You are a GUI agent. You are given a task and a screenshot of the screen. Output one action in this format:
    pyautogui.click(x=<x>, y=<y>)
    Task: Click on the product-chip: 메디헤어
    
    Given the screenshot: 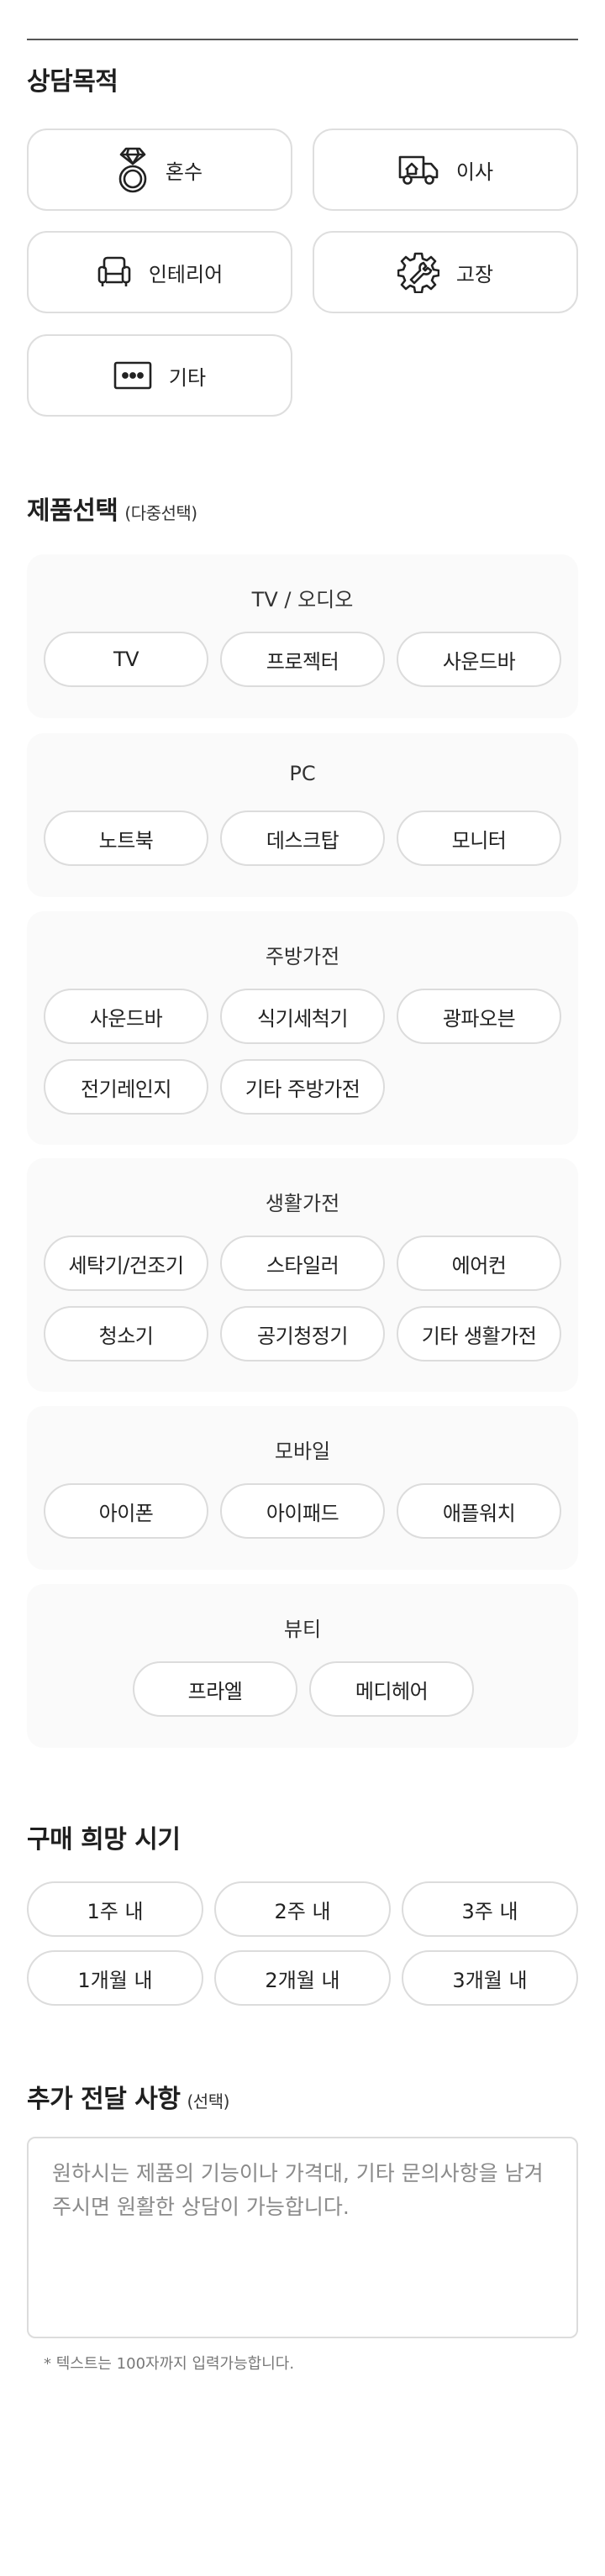 What is the action you would take?
    pyautogui.click(x=391, y=1689)
    